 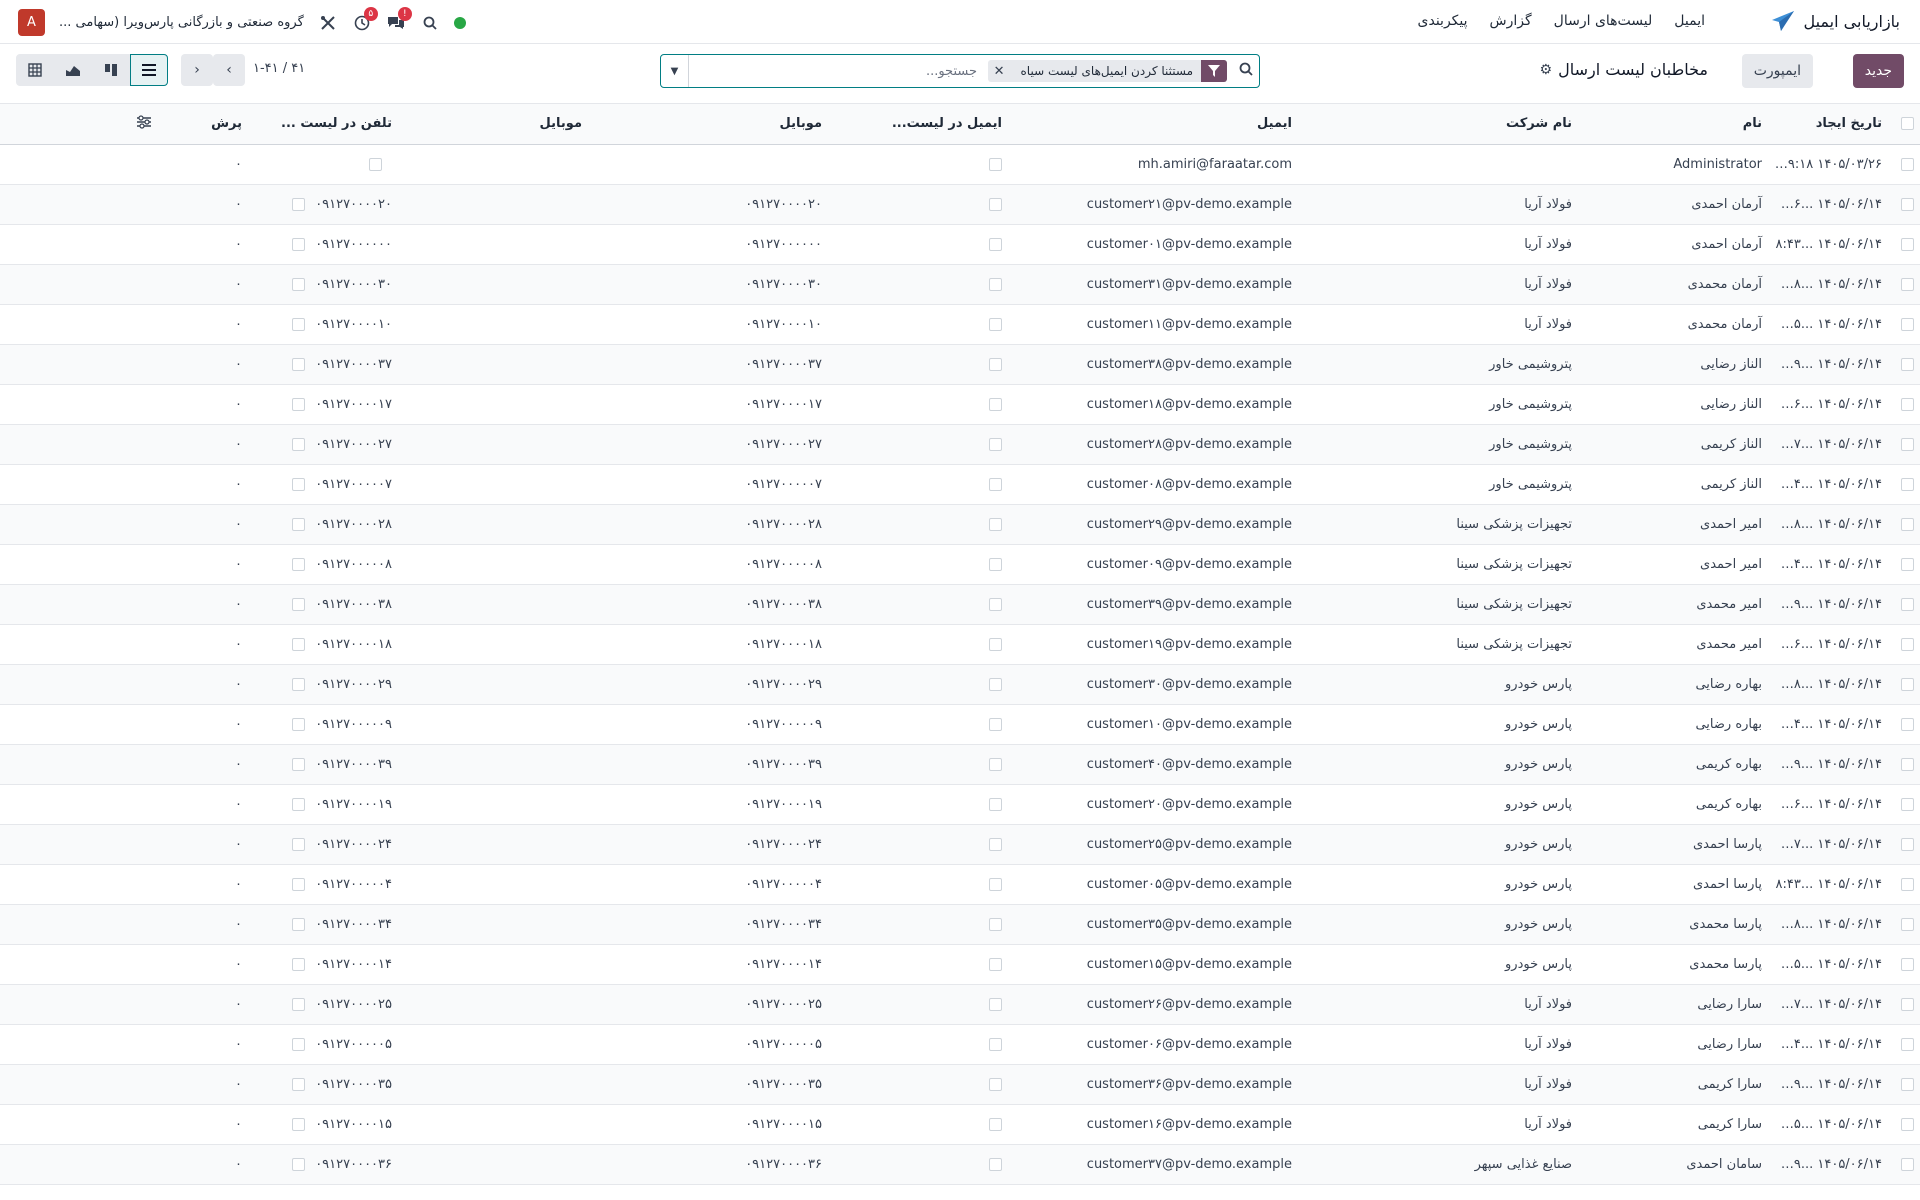 What do you see at coordinates (1777, 71) in the screenshot?
I see `import-button: ایمپورت` at bounding box center [1777, 71].